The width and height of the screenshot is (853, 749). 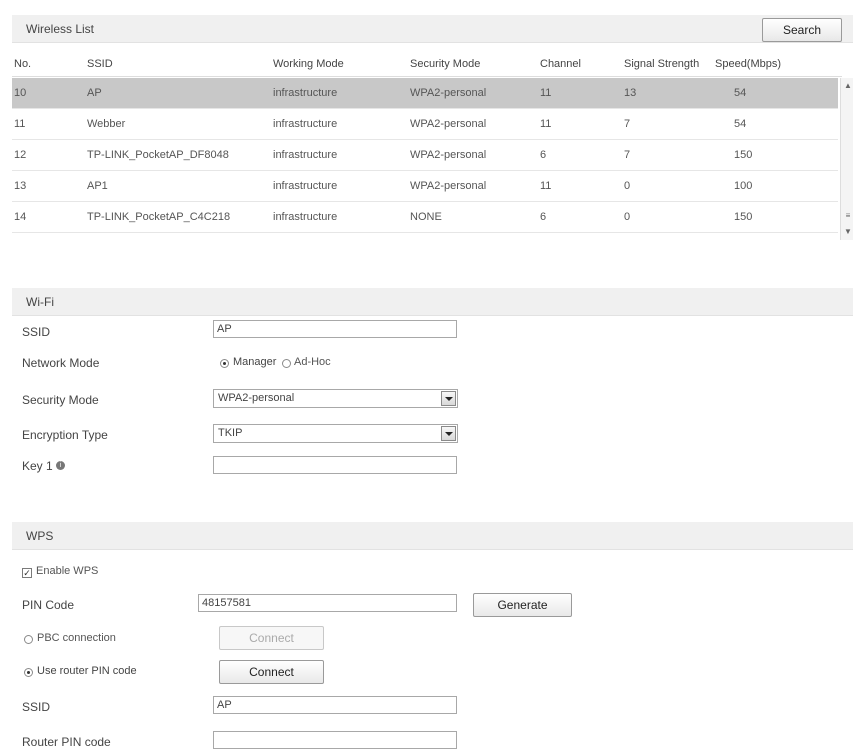 I want to click on wifi-ssid-input, so click(x=335, y=329).